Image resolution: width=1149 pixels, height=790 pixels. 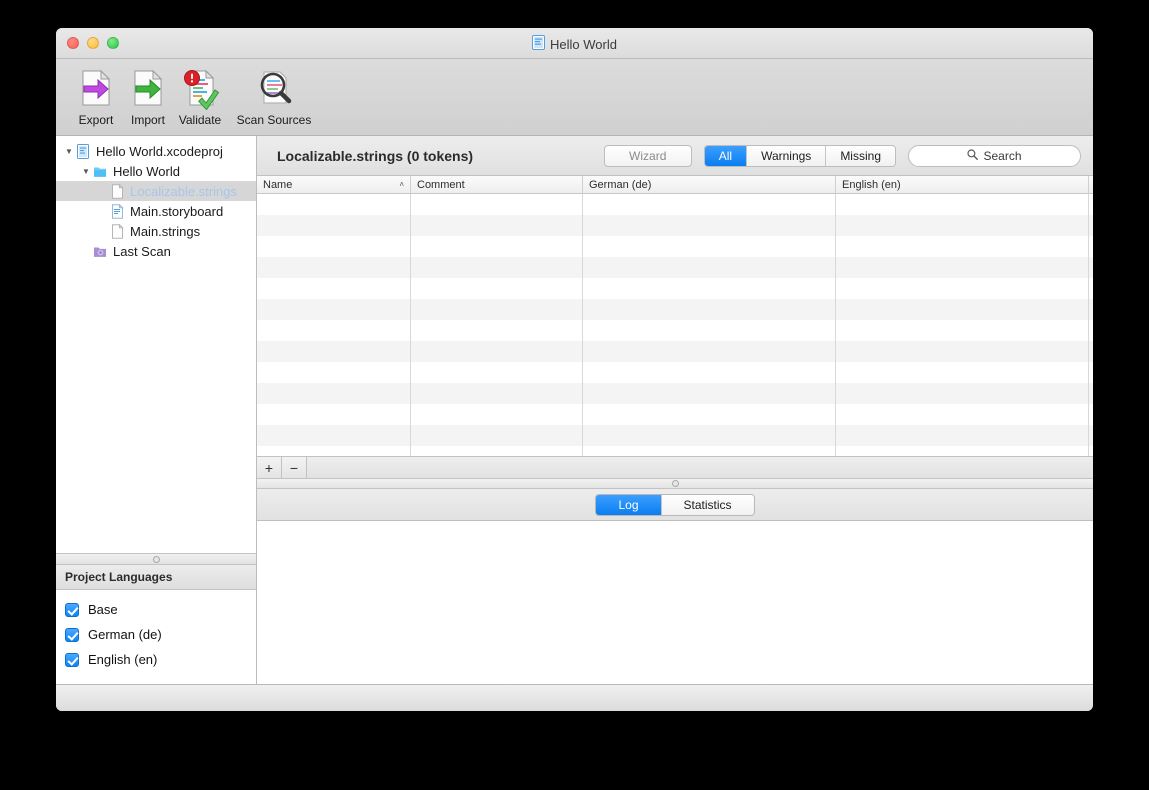 What do you see at coordinates (725, 155) in the screenshot?
I see `filter-tab-all: All` at bounding box center [725, 155].